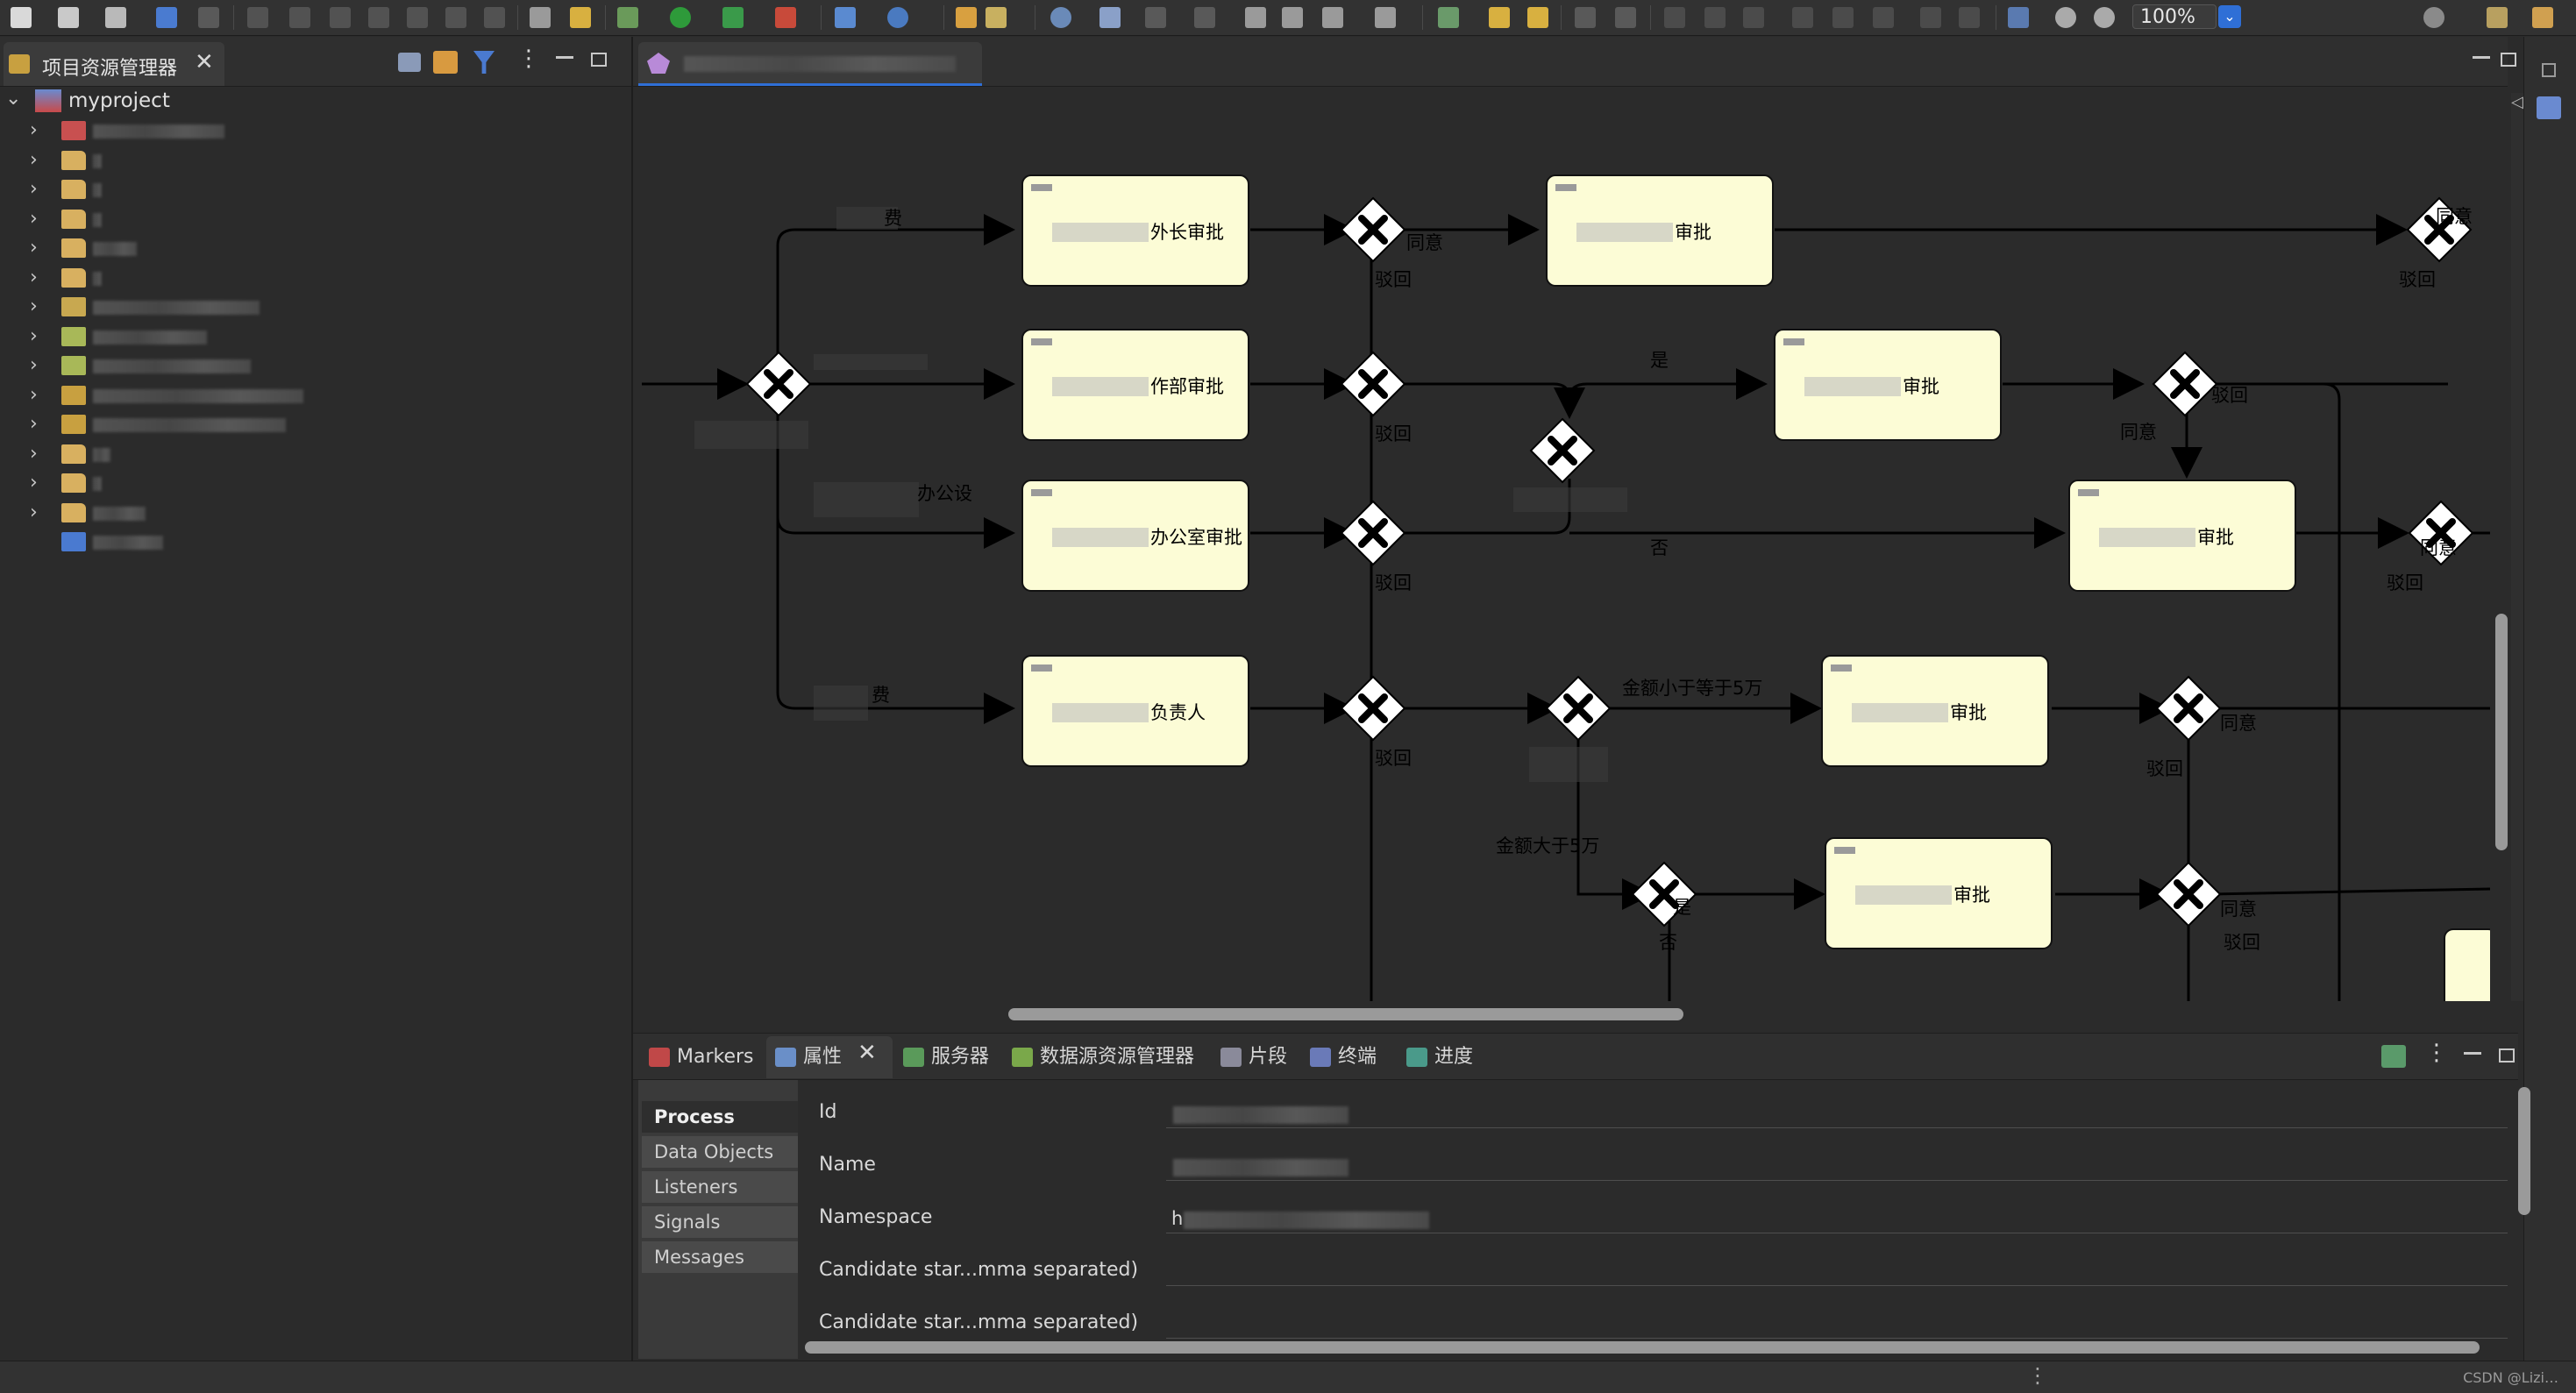 This screenshot has height=1393, width=2576. Describe the element at coordinates (733, 17) in the screenshot. I see `coverage-icon` at that location.